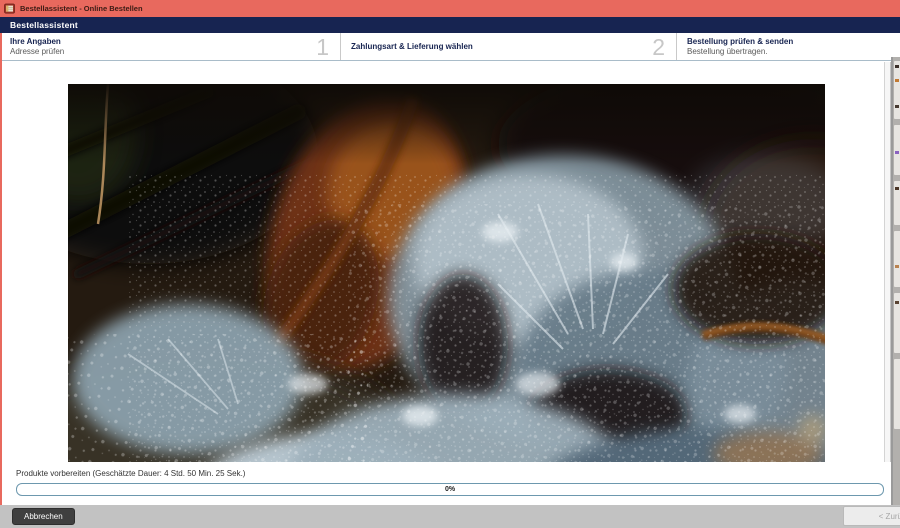 Image resolution: width=900 pixels, height=528 pixels. What do you see at coordinates (37, 51) in the screenshot?
I see `step-1-subtitle: Adresse prüfen` at bounding box center [37, 51].